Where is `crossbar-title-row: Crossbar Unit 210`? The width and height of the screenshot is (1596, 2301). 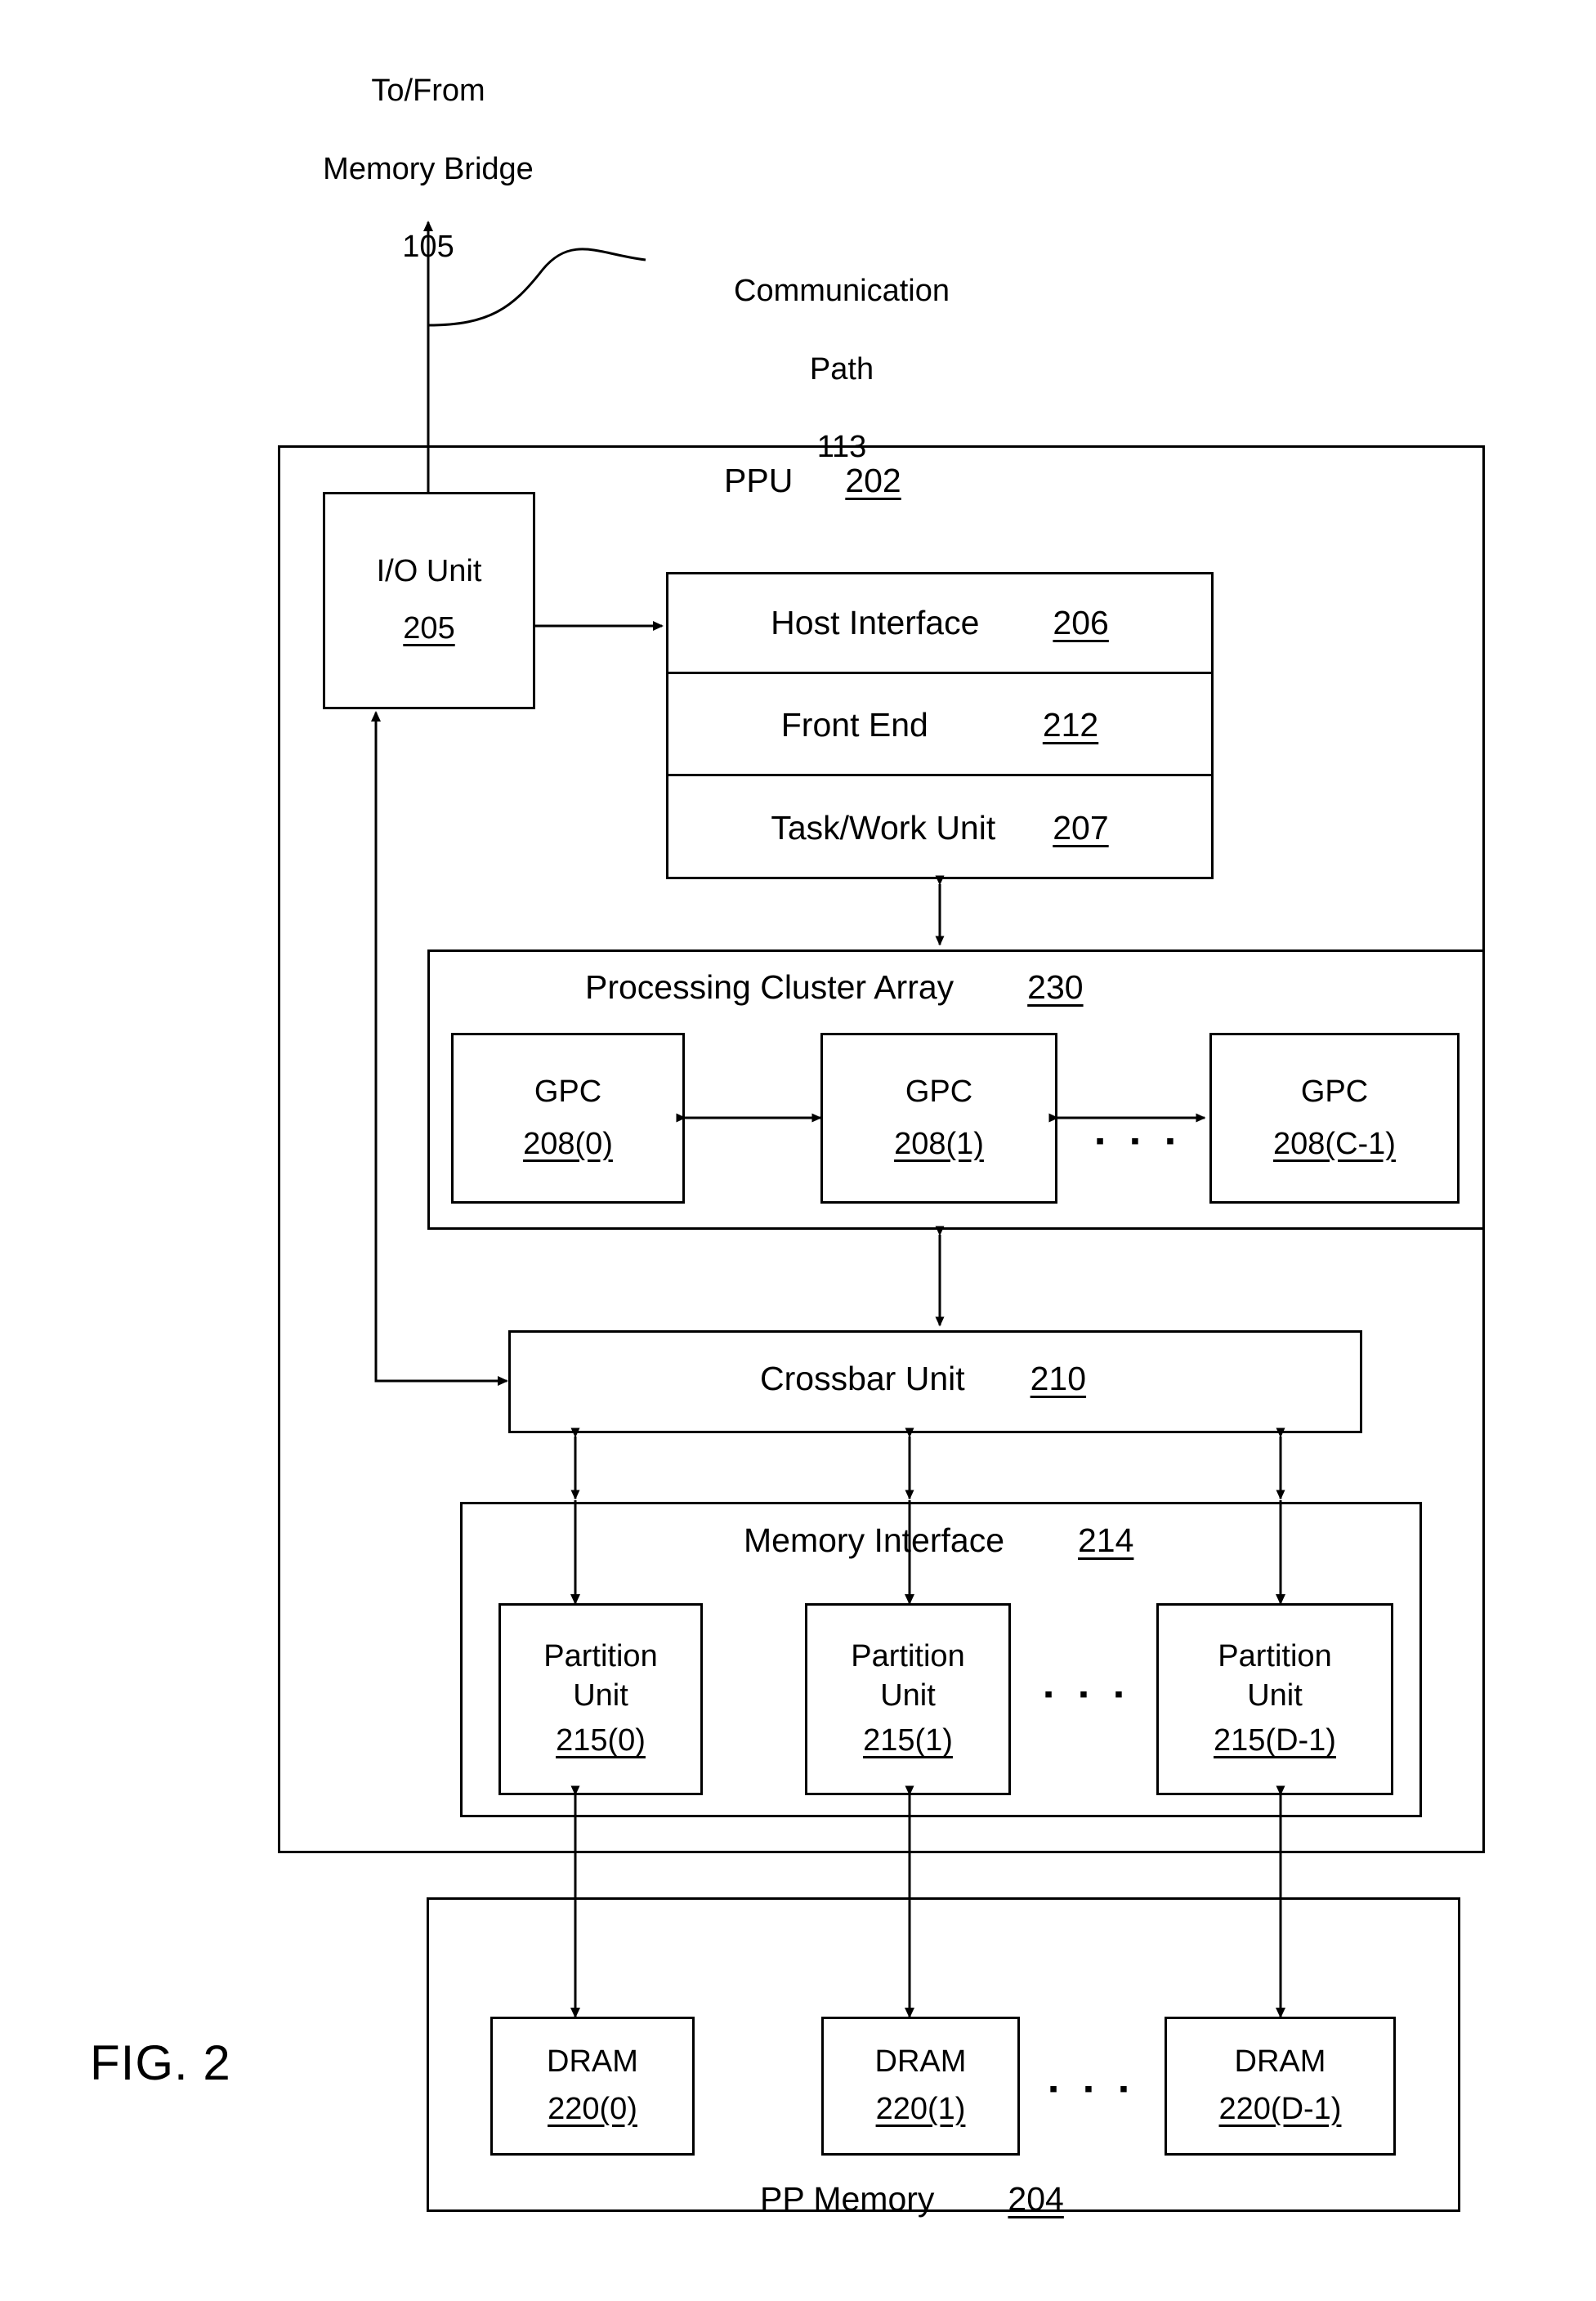 crossbar-title-row: Crossbar Unit 210 is located at coordinates (923, 1379).